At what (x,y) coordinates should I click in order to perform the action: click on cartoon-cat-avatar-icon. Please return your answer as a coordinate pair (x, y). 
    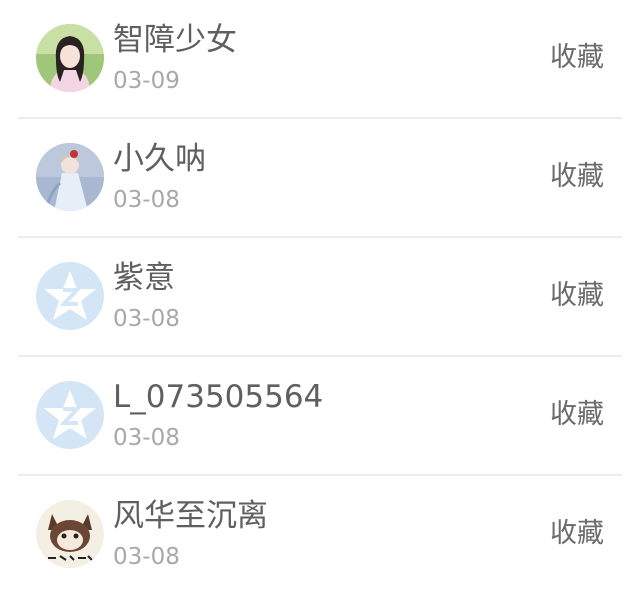
    Looking at the image, I should click on (70, 534).